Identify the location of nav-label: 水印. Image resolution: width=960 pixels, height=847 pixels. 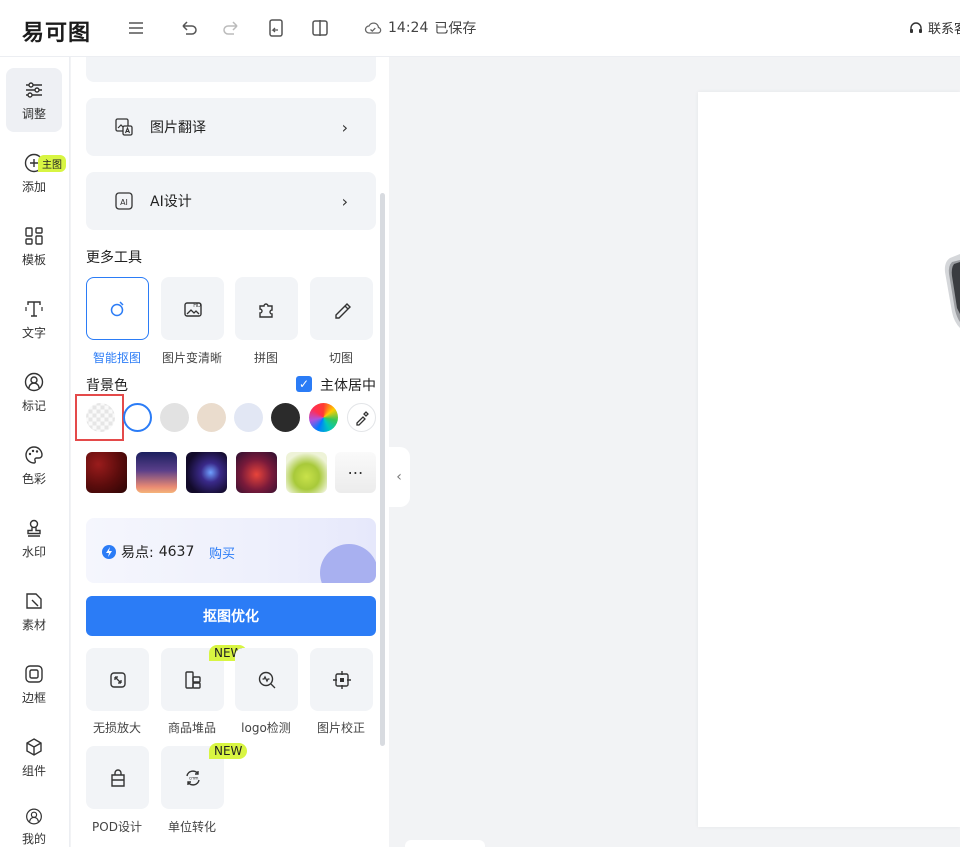
(33, 551).